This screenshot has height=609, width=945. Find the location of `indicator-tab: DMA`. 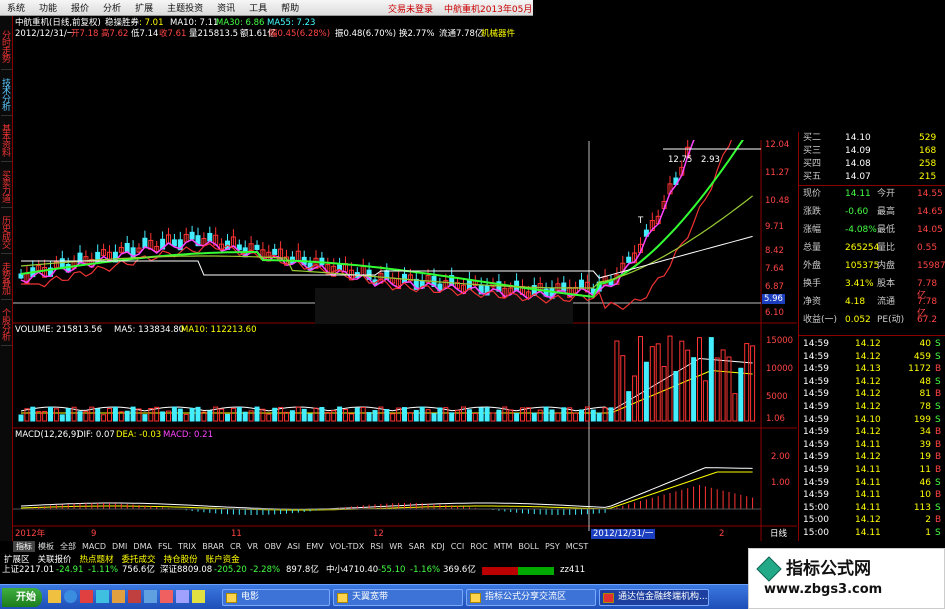

indicator-tab: DMA is located at coordinates (142, 546).